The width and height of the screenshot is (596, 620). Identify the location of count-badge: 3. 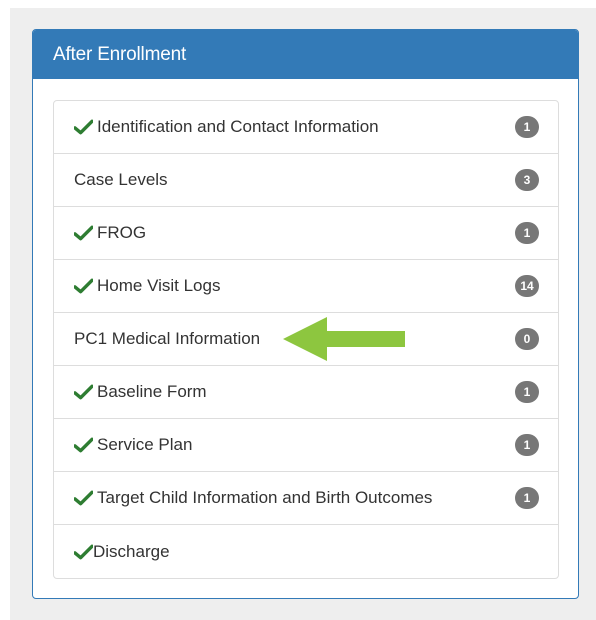
(527, 180).